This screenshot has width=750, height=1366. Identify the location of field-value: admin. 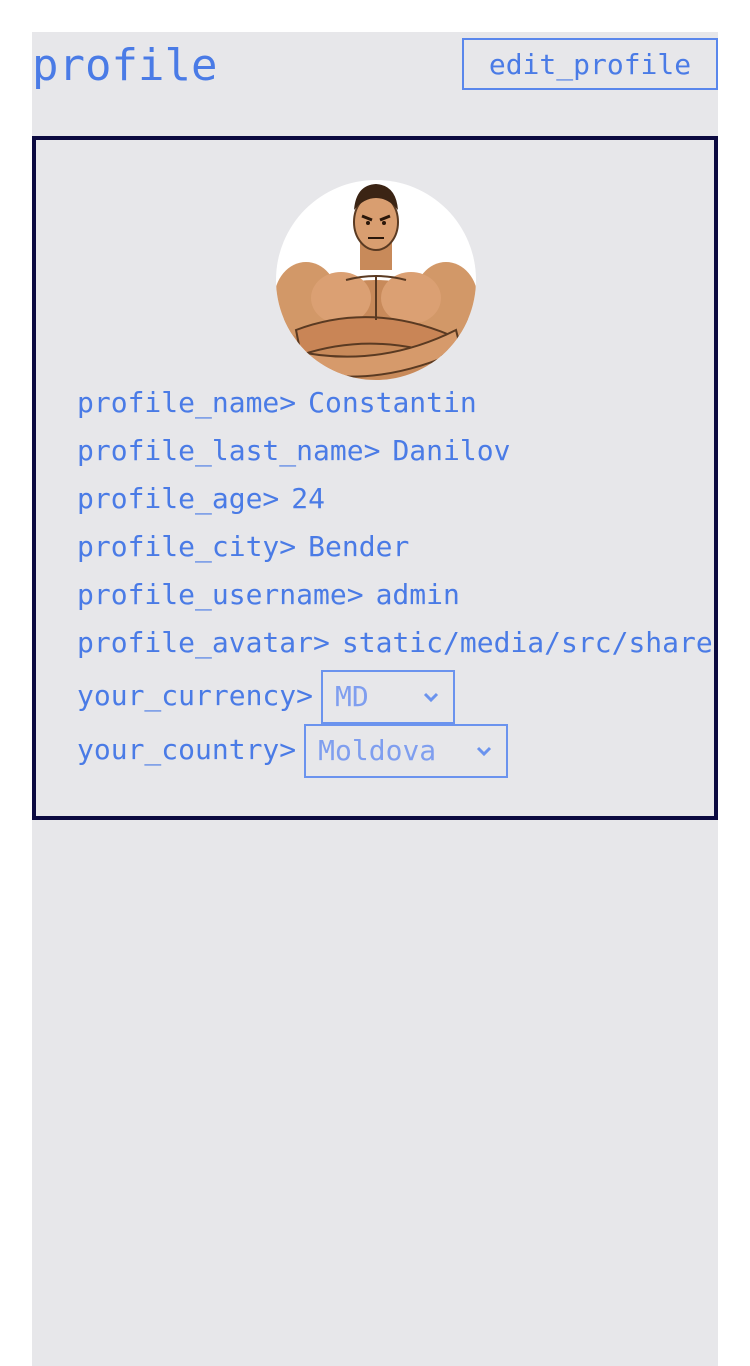
(417, 594).